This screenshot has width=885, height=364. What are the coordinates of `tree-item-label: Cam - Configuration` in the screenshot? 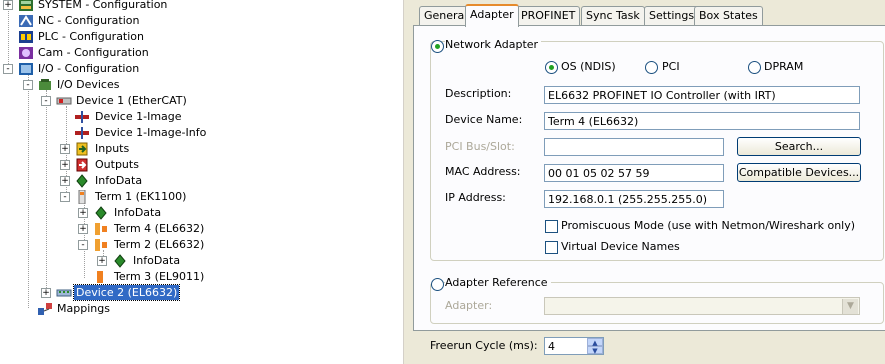 It's located at (93, 52).